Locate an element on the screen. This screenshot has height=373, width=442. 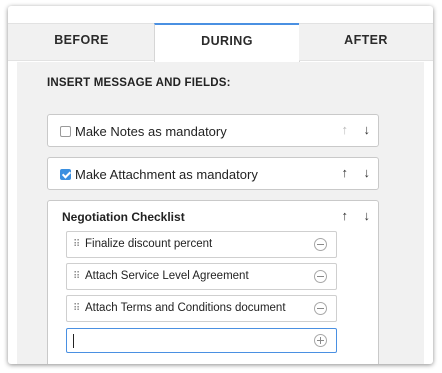
checklist-item: ⠿ Attach Terms and Conditions document is located at coordinates (201, 308).